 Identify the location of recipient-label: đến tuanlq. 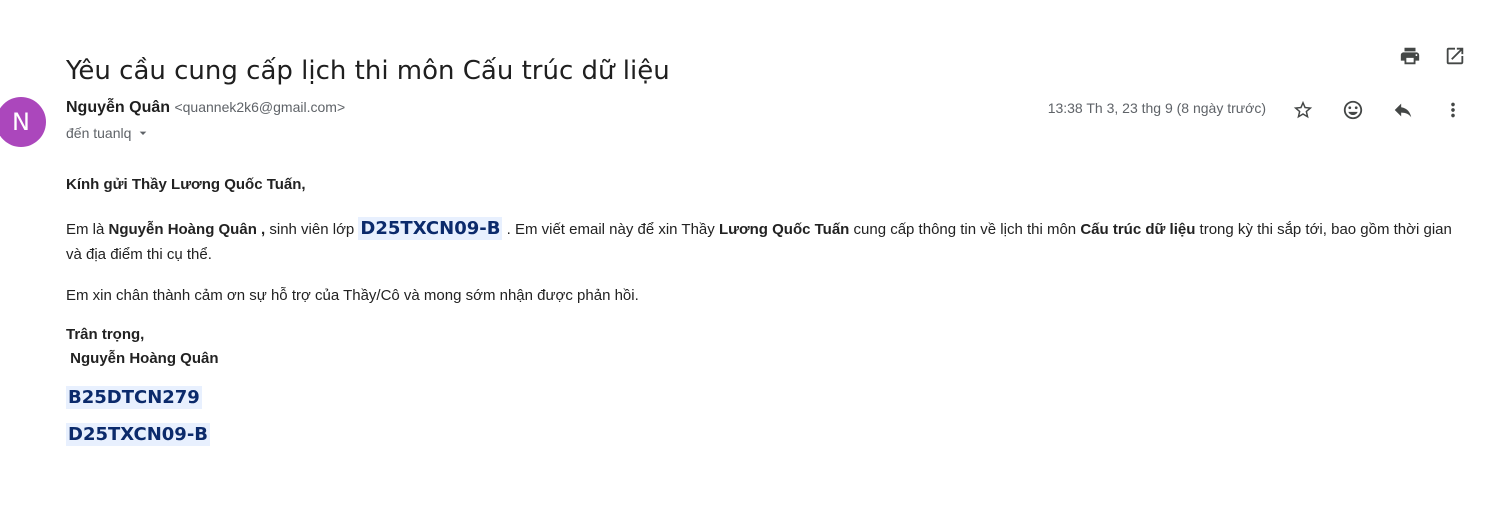
(99, 133).